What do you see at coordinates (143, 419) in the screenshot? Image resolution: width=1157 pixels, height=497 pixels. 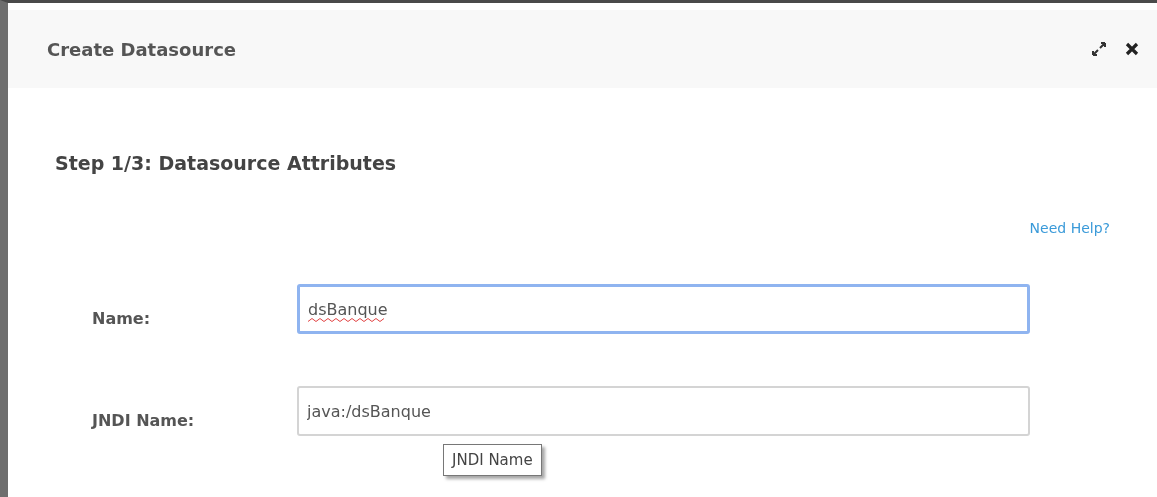 I see `field-label: JNDI Name:` at bounding box center [143, 419].